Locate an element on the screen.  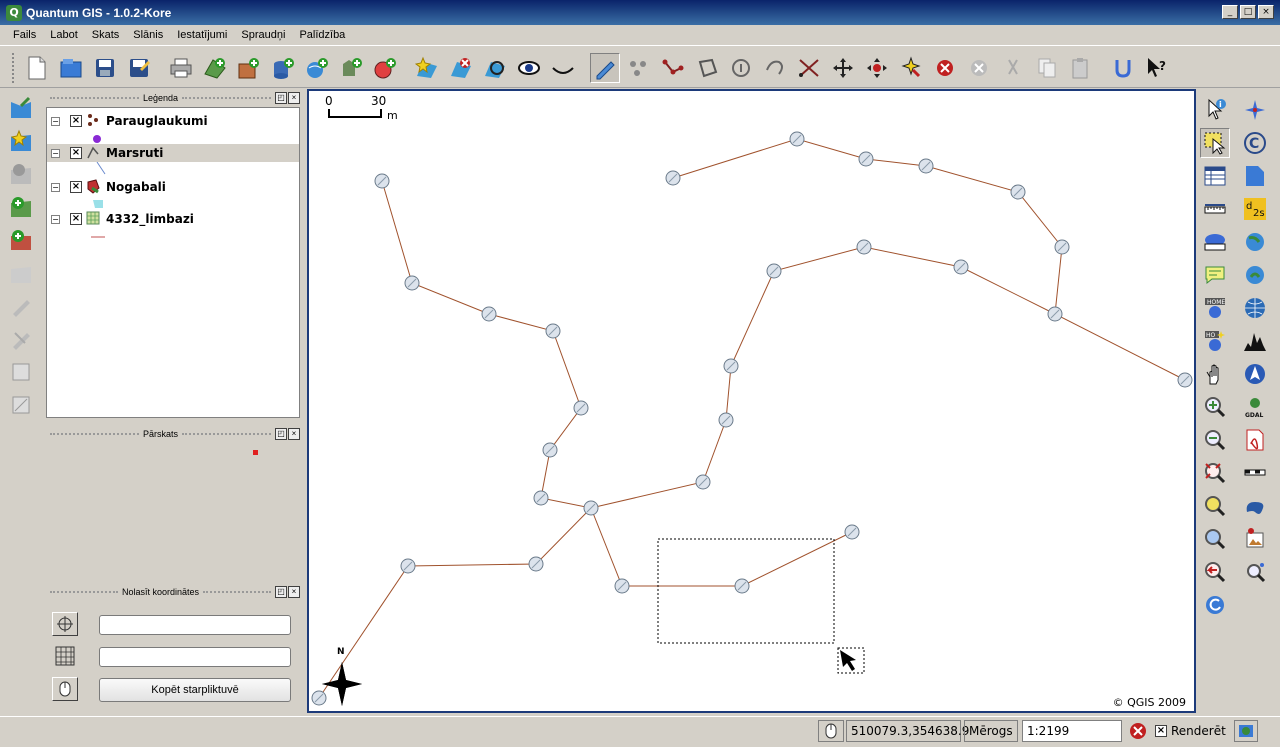
pan-hand-icon is located at coordinates (1215, 374).